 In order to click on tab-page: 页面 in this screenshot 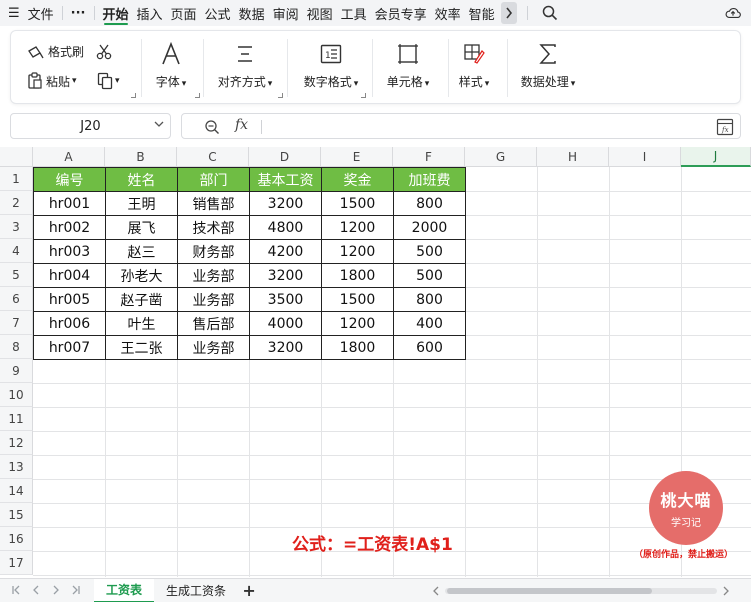, I will do `click(184, 13)`.